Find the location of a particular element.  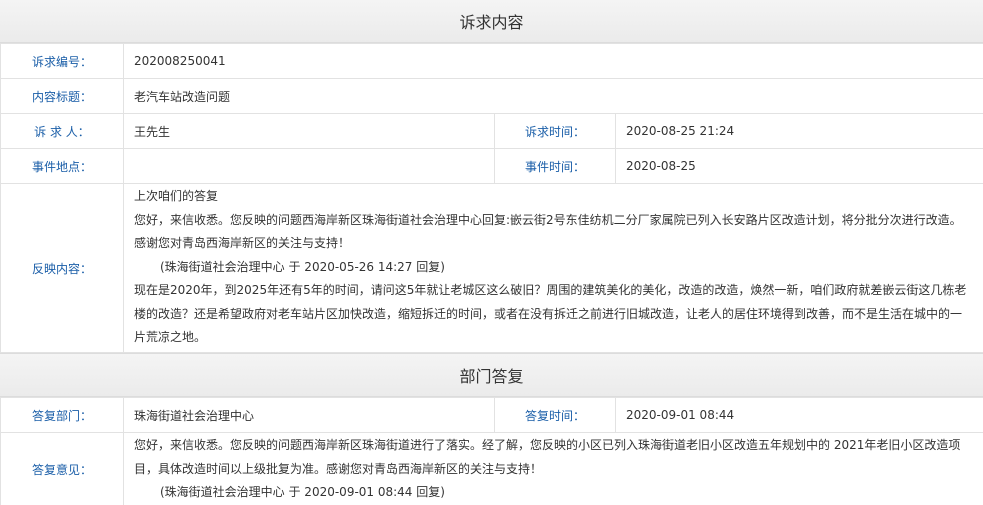

location-value is located at coordinates (309, 166).